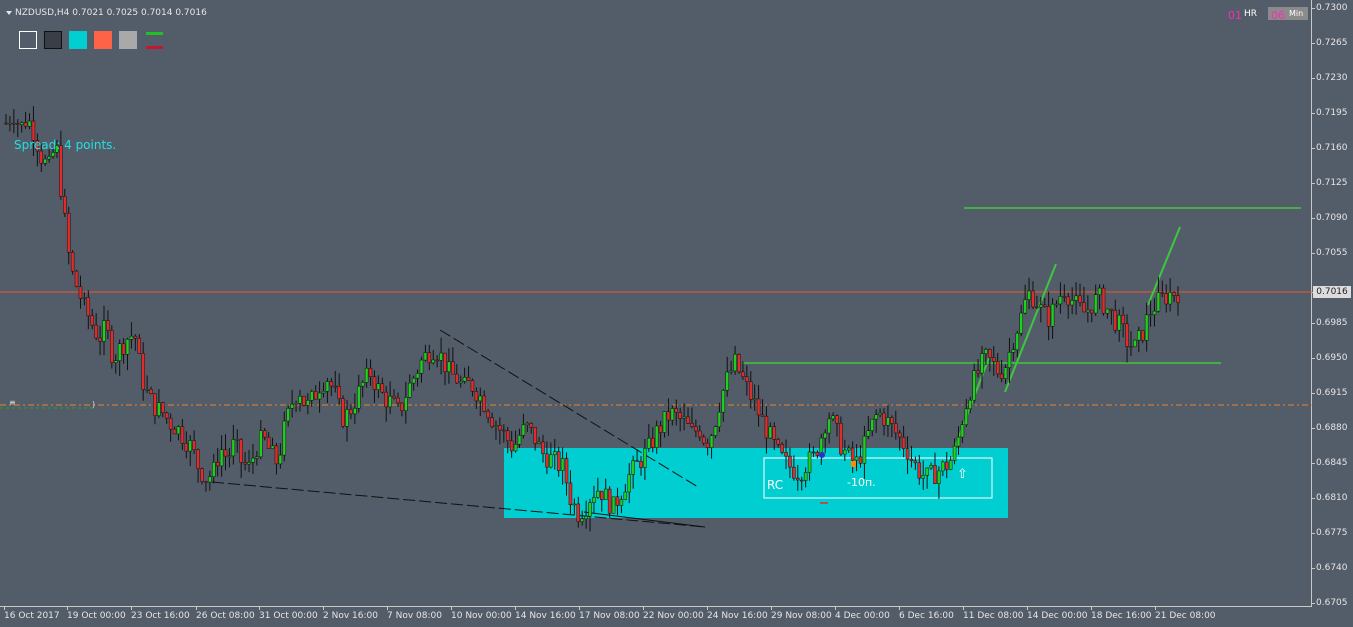 The width and height of the screenshot is (1353, 627). Describe the element at coordinates (288, 616) in the screenshot. I see `time-label: 31 Oct 00:00` at that location.